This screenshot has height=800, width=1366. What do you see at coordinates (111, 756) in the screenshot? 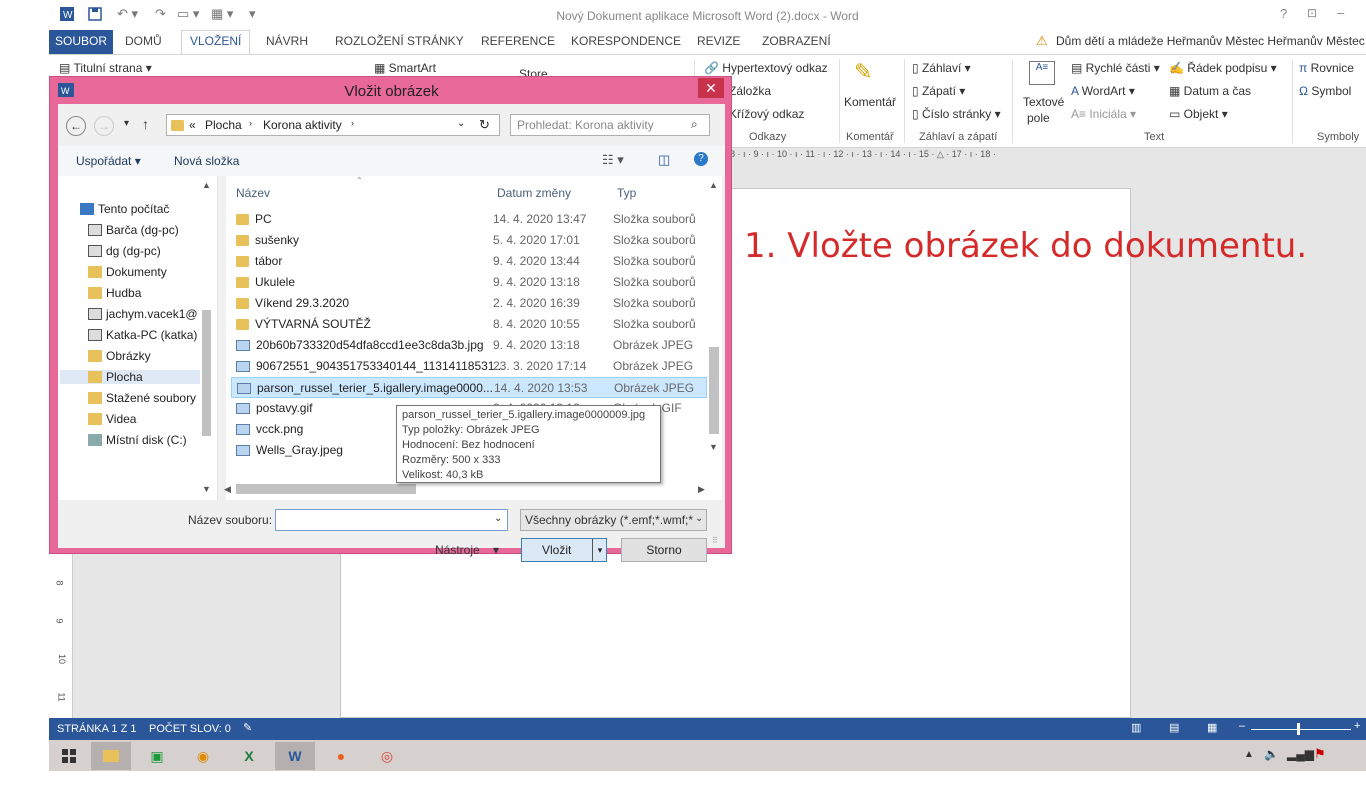
I see `file-explorer-icon` at bounding box center [111, 756].